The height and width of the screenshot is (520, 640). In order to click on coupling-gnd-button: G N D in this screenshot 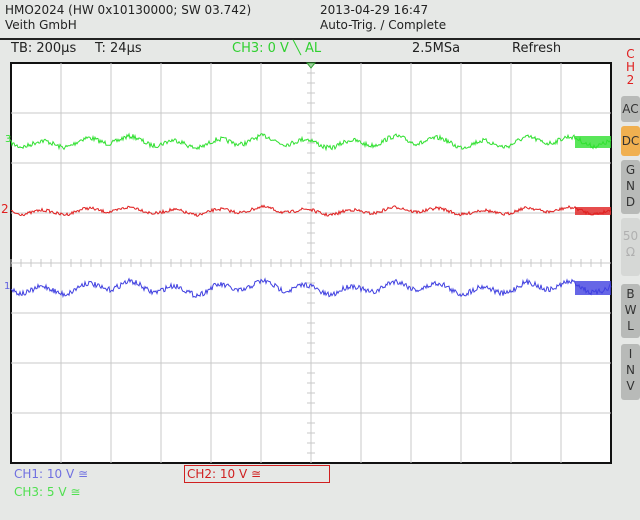, I will do `click(630, 187)`.